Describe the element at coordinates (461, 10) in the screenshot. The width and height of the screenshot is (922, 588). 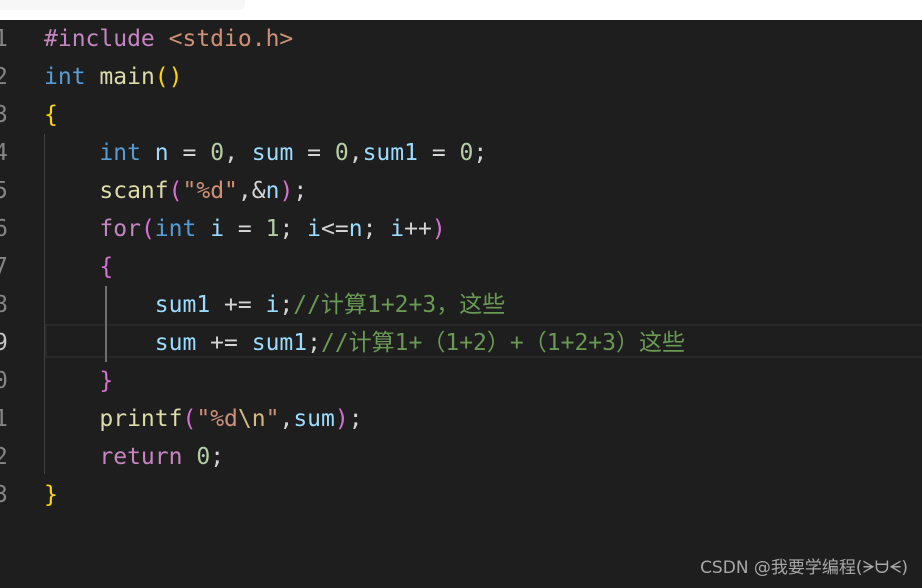
I see `top-strip` at that location.